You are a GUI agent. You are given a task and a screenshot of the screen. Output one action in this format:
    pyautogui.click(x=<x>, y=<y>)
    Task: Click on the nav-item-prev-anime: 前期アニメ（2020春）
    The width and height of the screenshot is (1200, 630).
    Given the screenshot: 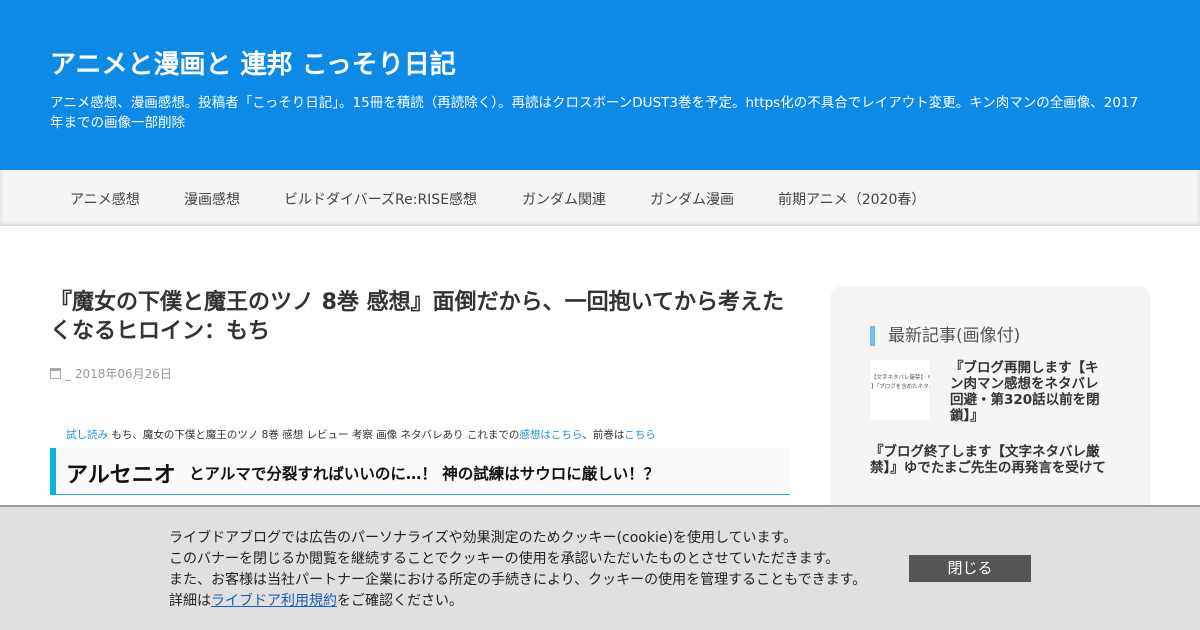 What is the action you would take?
    pyautogui.click(x=851, y=199)
    